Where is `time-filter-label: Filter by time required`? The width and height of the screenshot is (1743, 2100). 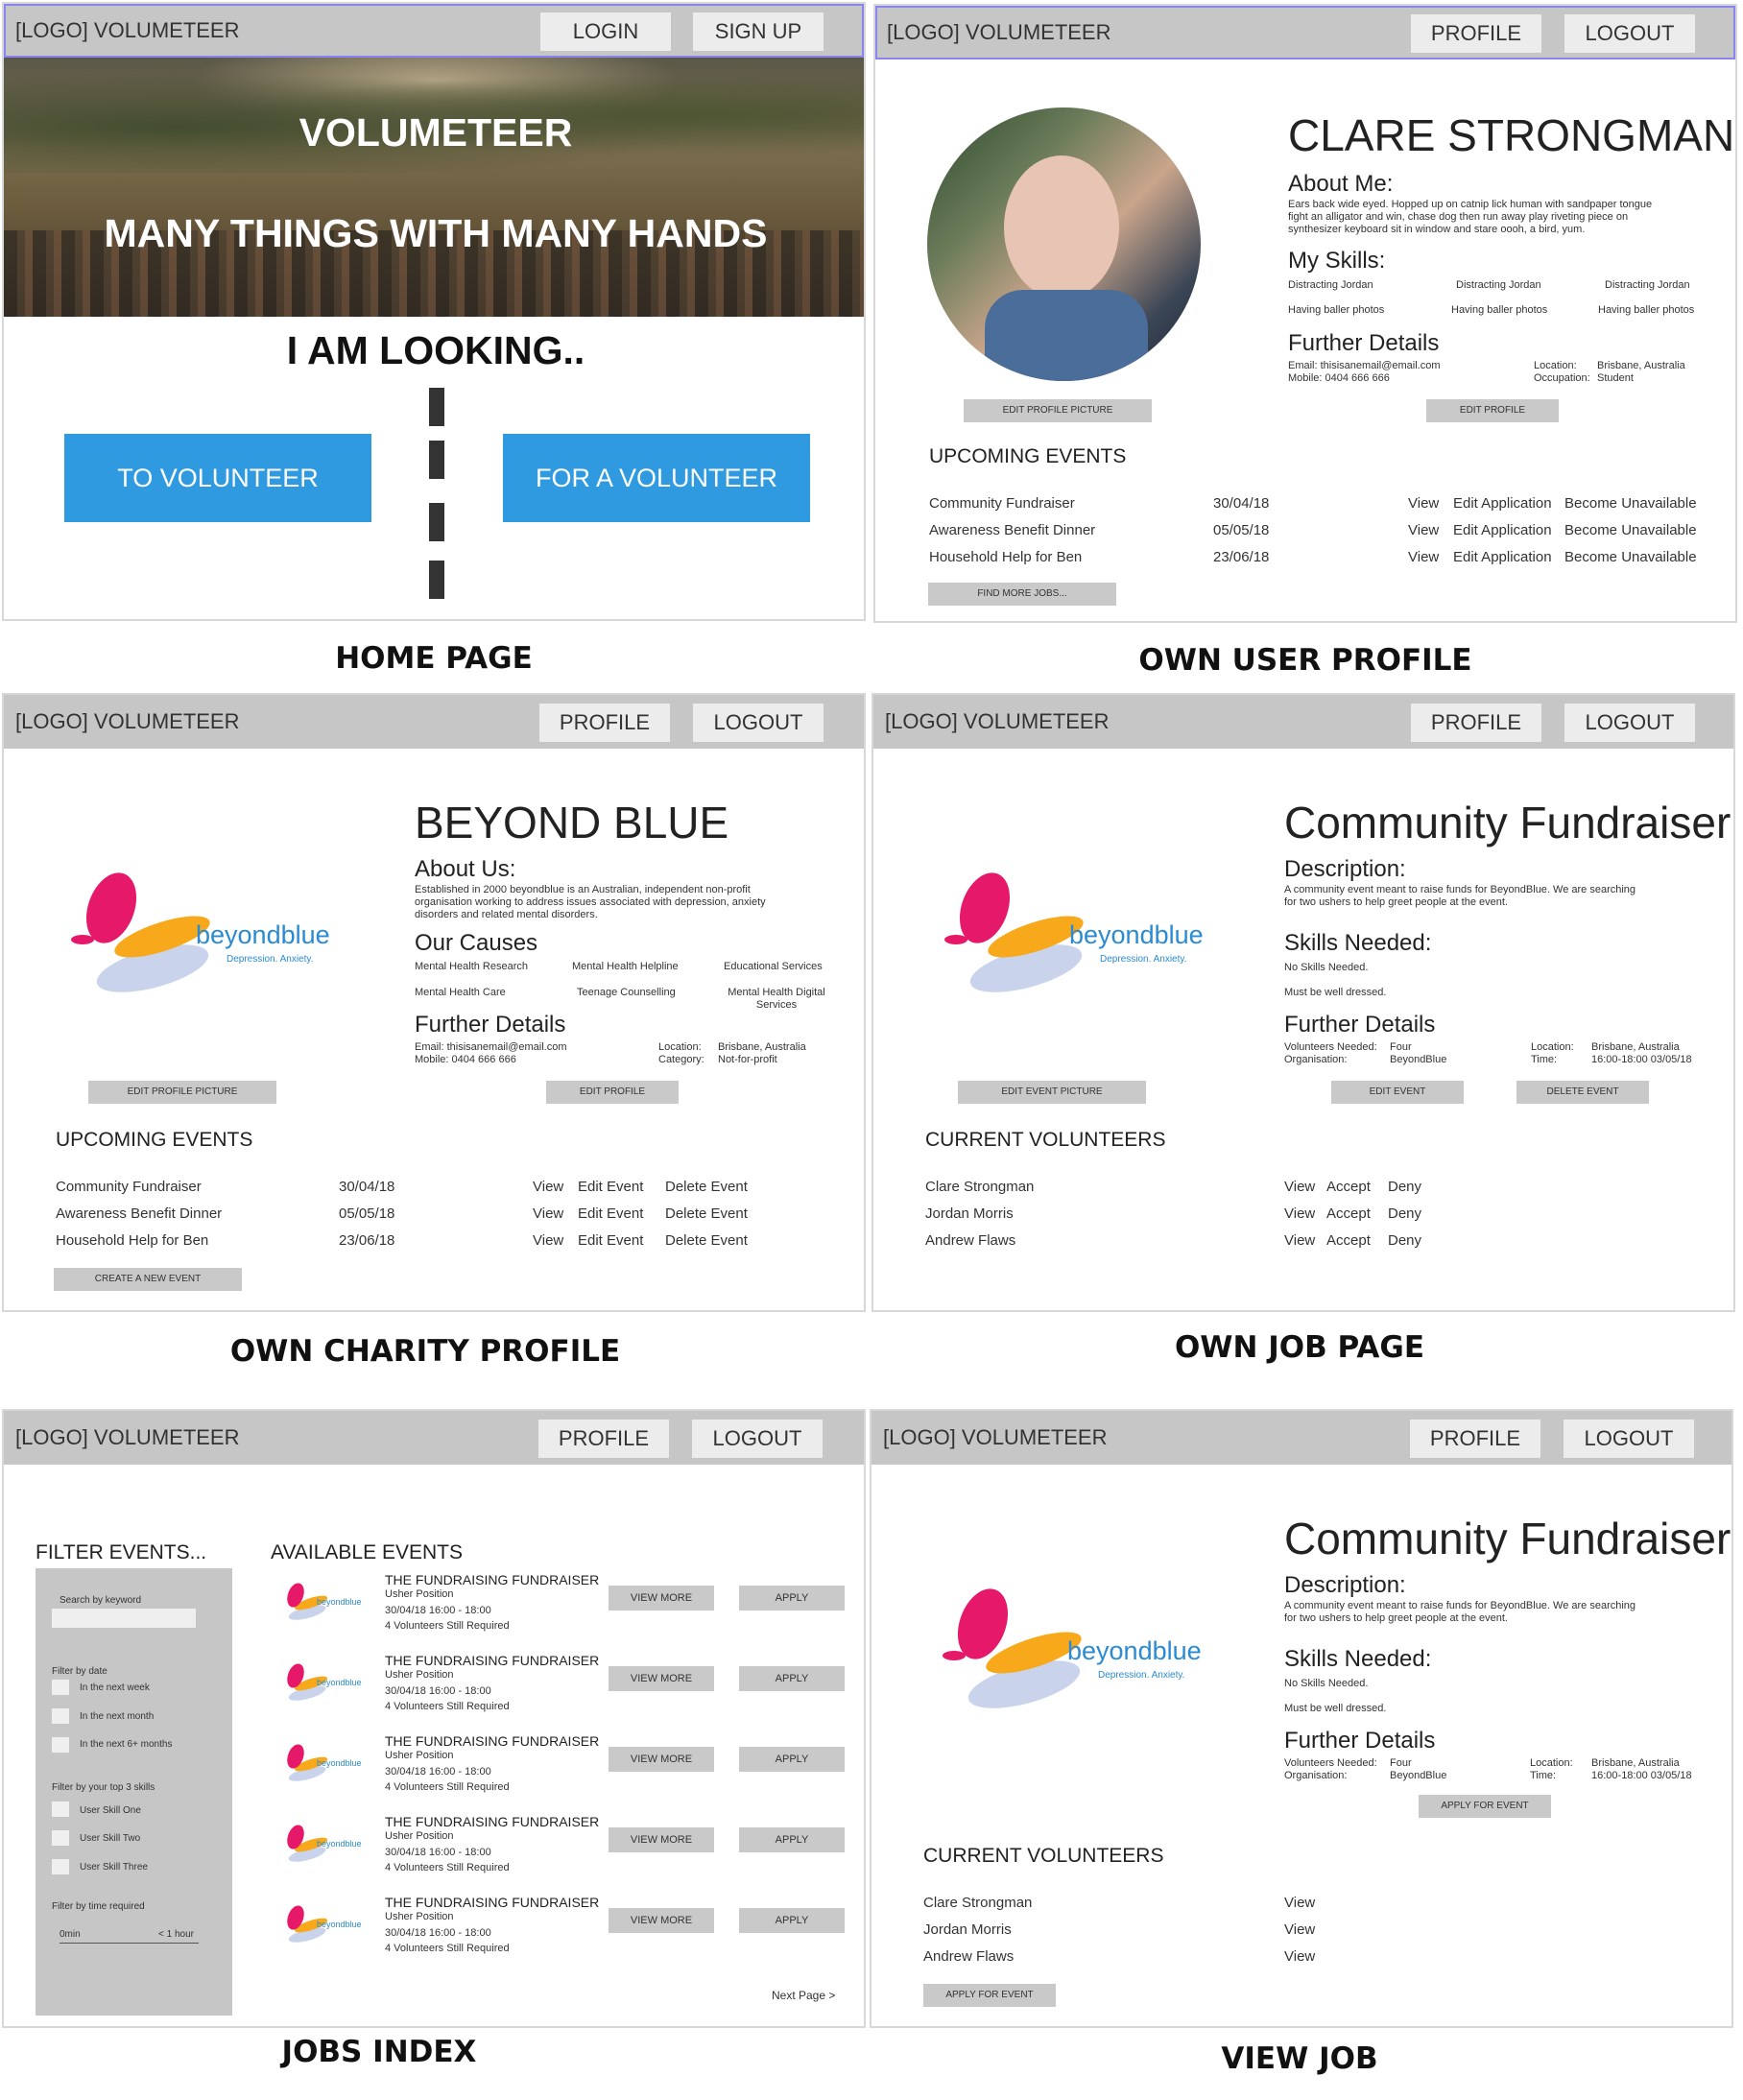 time-filter-label: Filter by time required is located at coordinates (98, 1907).